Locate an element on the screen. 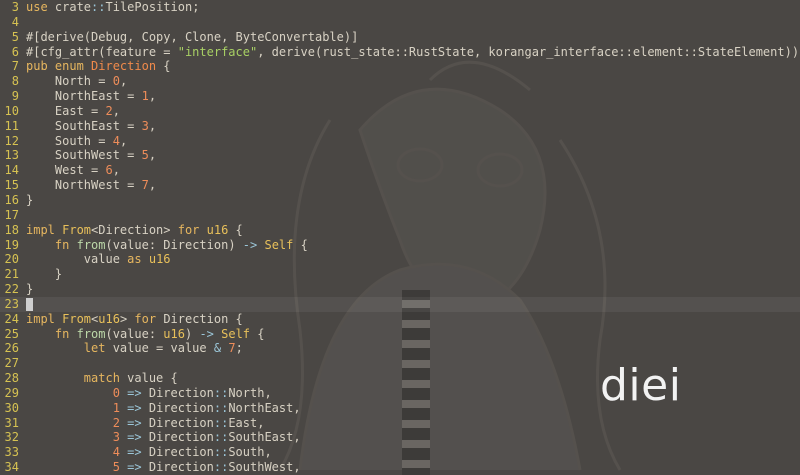 The height and width of the screenshot is (475, 800). code-token: from is located at coordinates (91, 333).